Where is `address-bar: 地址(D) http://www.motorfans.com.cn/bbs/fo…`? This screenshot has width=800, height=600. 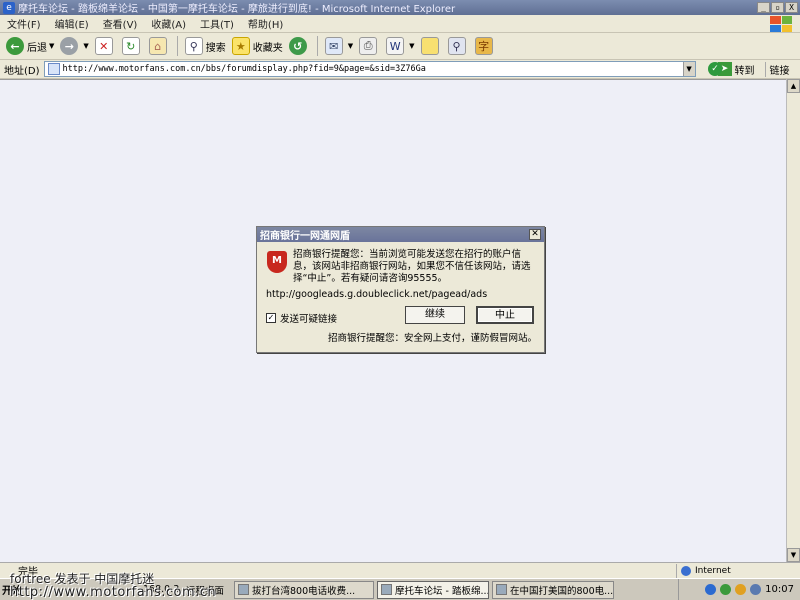
address-bar: 地址(D) http://www.motorfans.com.cn/bbs/fo… is located at coordinates (400, 69).